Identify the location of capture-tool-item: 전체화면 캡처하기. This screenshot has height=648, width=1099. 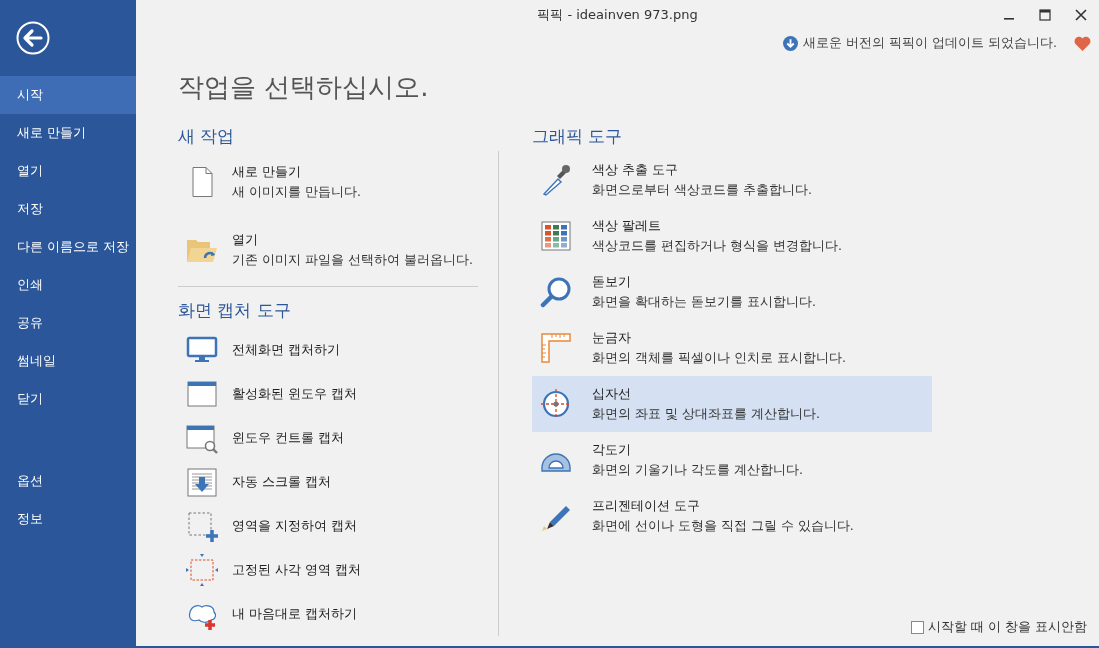
(328, 350).